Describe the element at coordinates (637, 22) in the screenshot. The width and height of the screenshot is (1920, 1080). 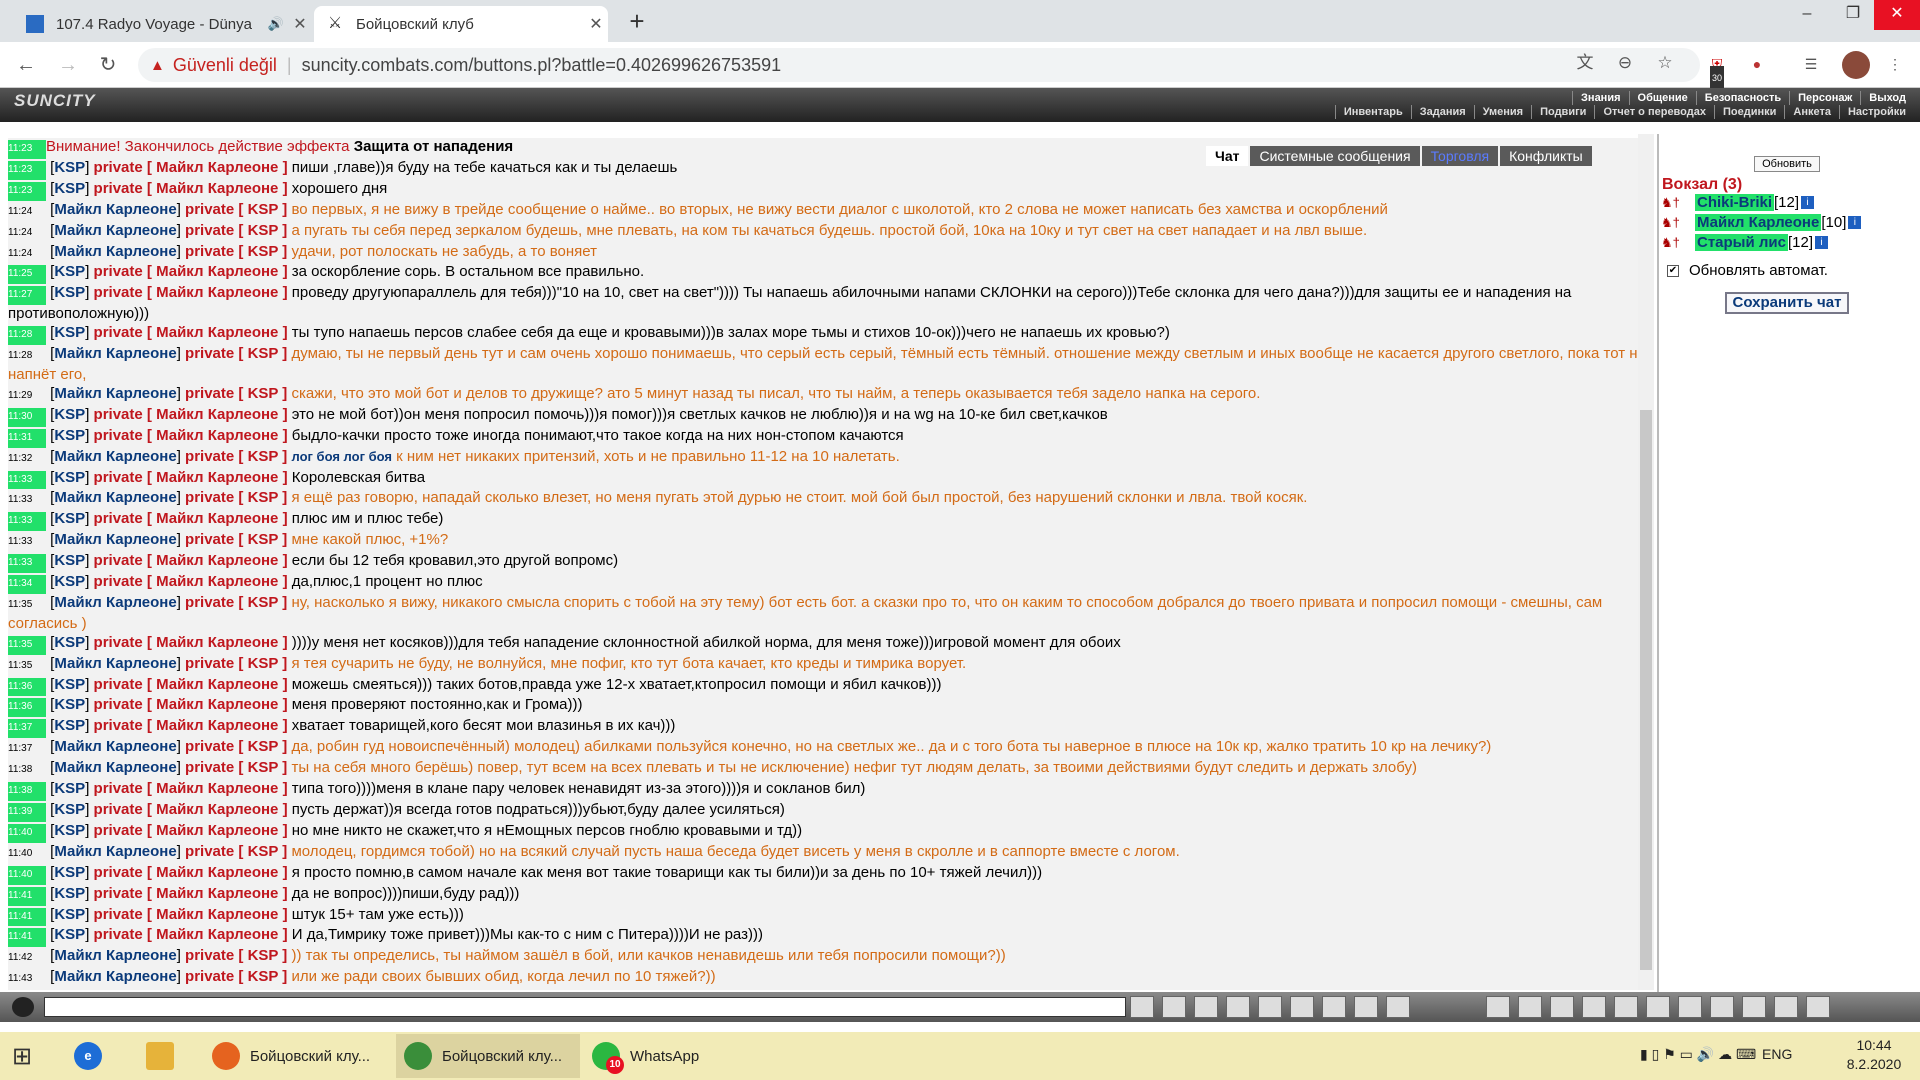
I see `new-tab-button: +` at that location.